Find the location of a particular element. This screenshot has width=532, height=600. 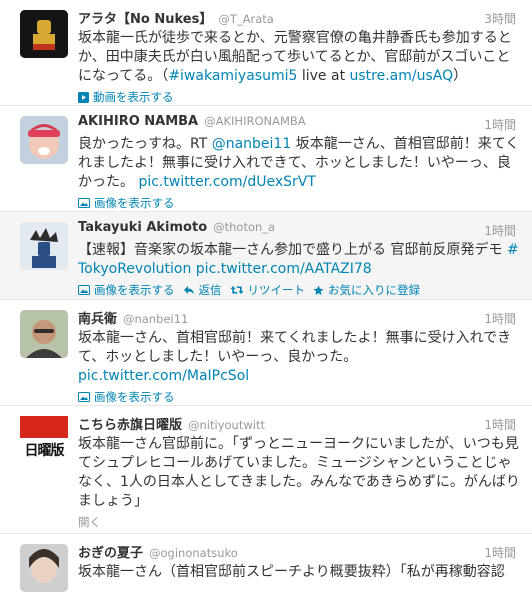

tweet-text: 坂本龍一さん（首相官邸前スピーチより概要抜粋）「私が再稼動容認 is located at coordinates (291, 572).